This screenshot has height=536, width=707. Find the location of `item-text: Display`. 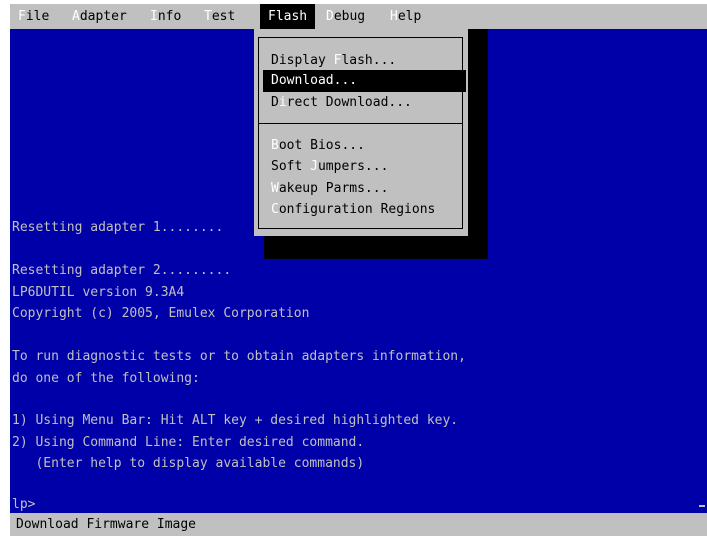

item-text: Display is located at coordinates (302, 60).